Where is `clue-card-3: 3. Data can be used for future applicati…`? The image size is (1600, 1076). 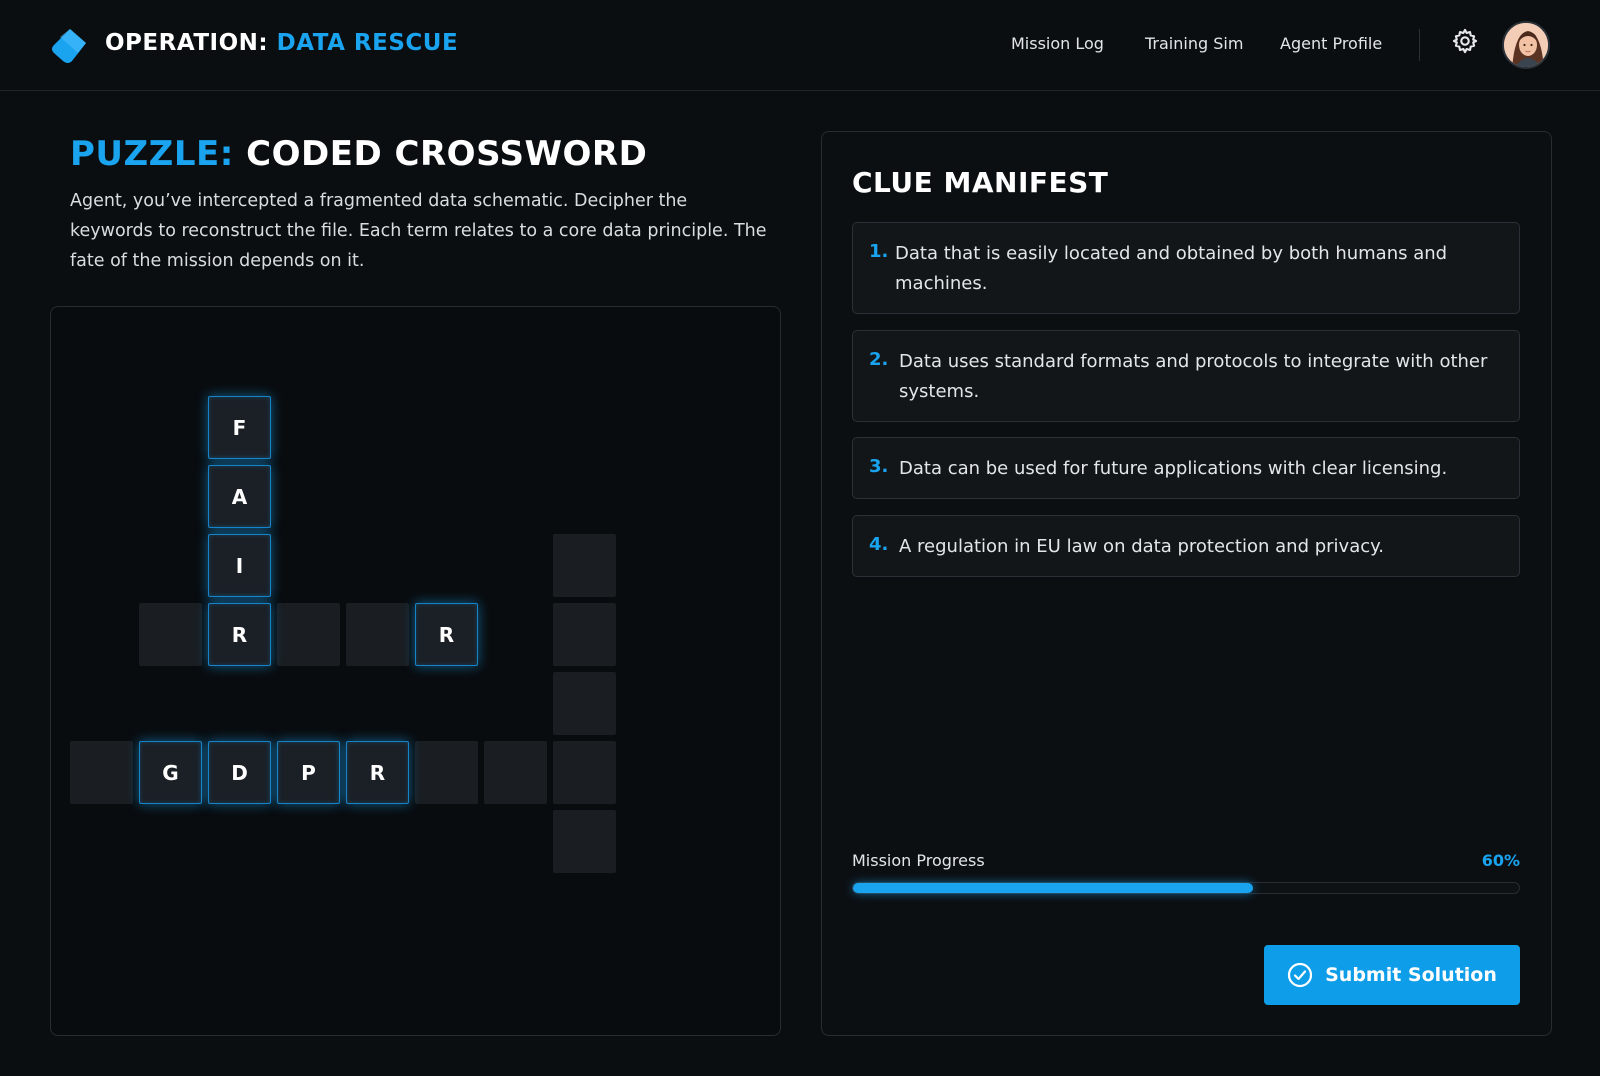 clue-card-3: 3. Data can be used for future applicati… is located at coordinates (1186, 468).